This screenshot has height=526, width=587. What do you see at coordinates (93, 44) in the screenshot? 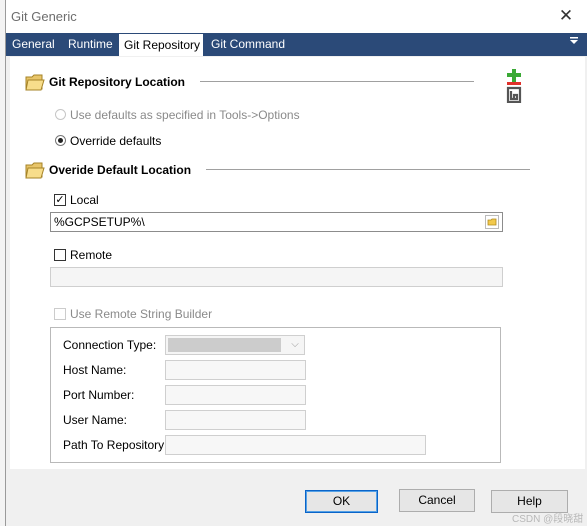
I see `tab-runtime: Runtime` at bounding box center [93, 44].